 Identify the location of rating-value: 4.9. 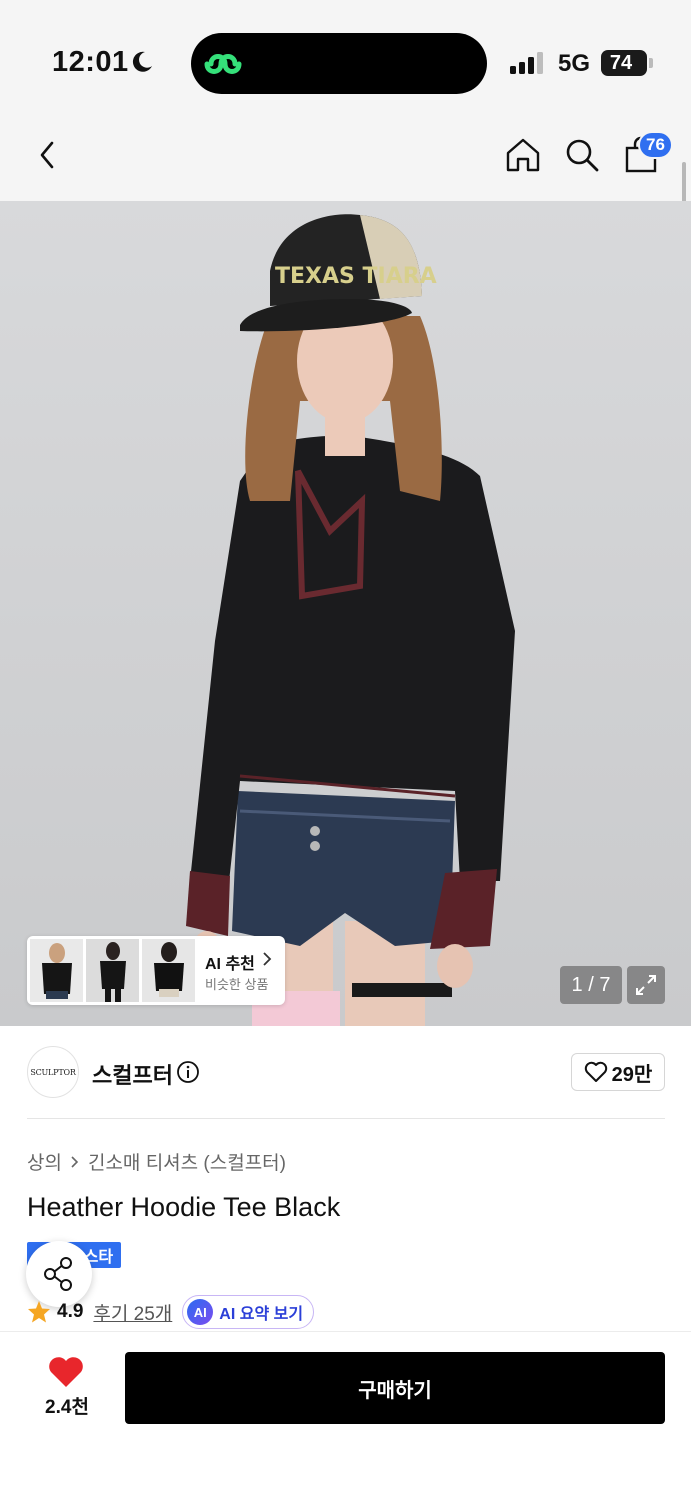
(70, 1311).